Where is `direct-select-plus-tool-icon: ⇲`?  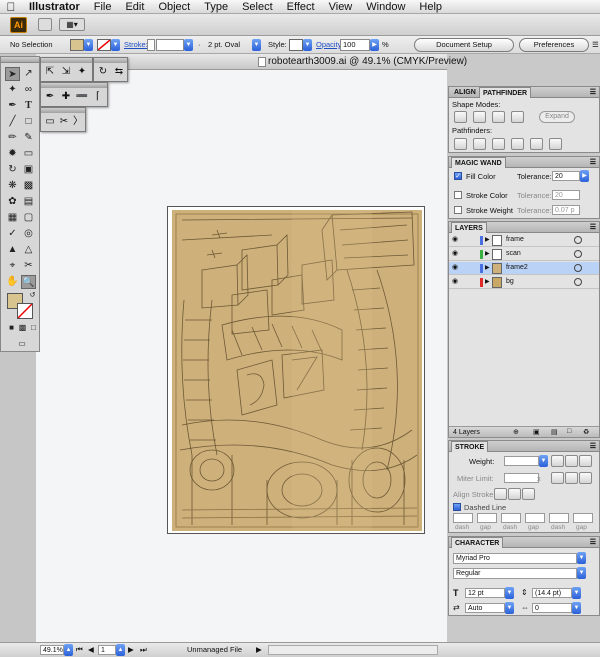
direct-select-plus-tool-icon: ⇲ is located at coordinates (66, 71).